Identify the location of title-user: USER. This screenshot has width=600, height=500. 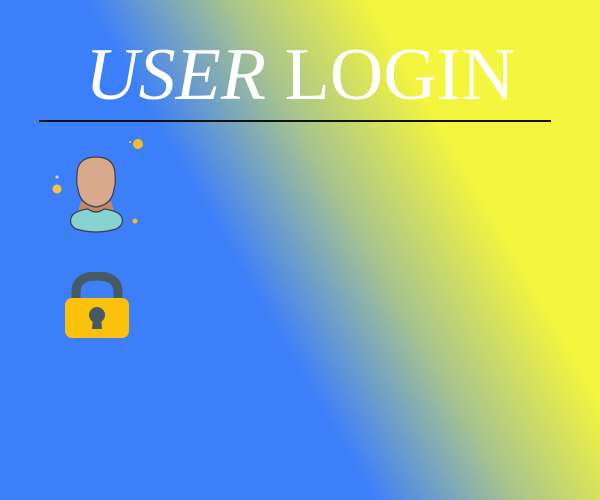
(176, 75).